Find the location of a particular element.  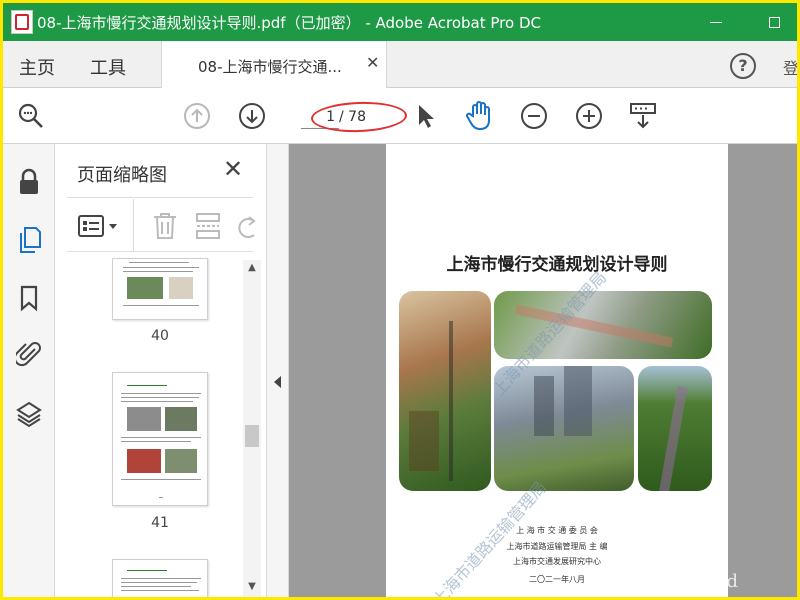

tab-home: 主页 is located at coordinates (37, 67).